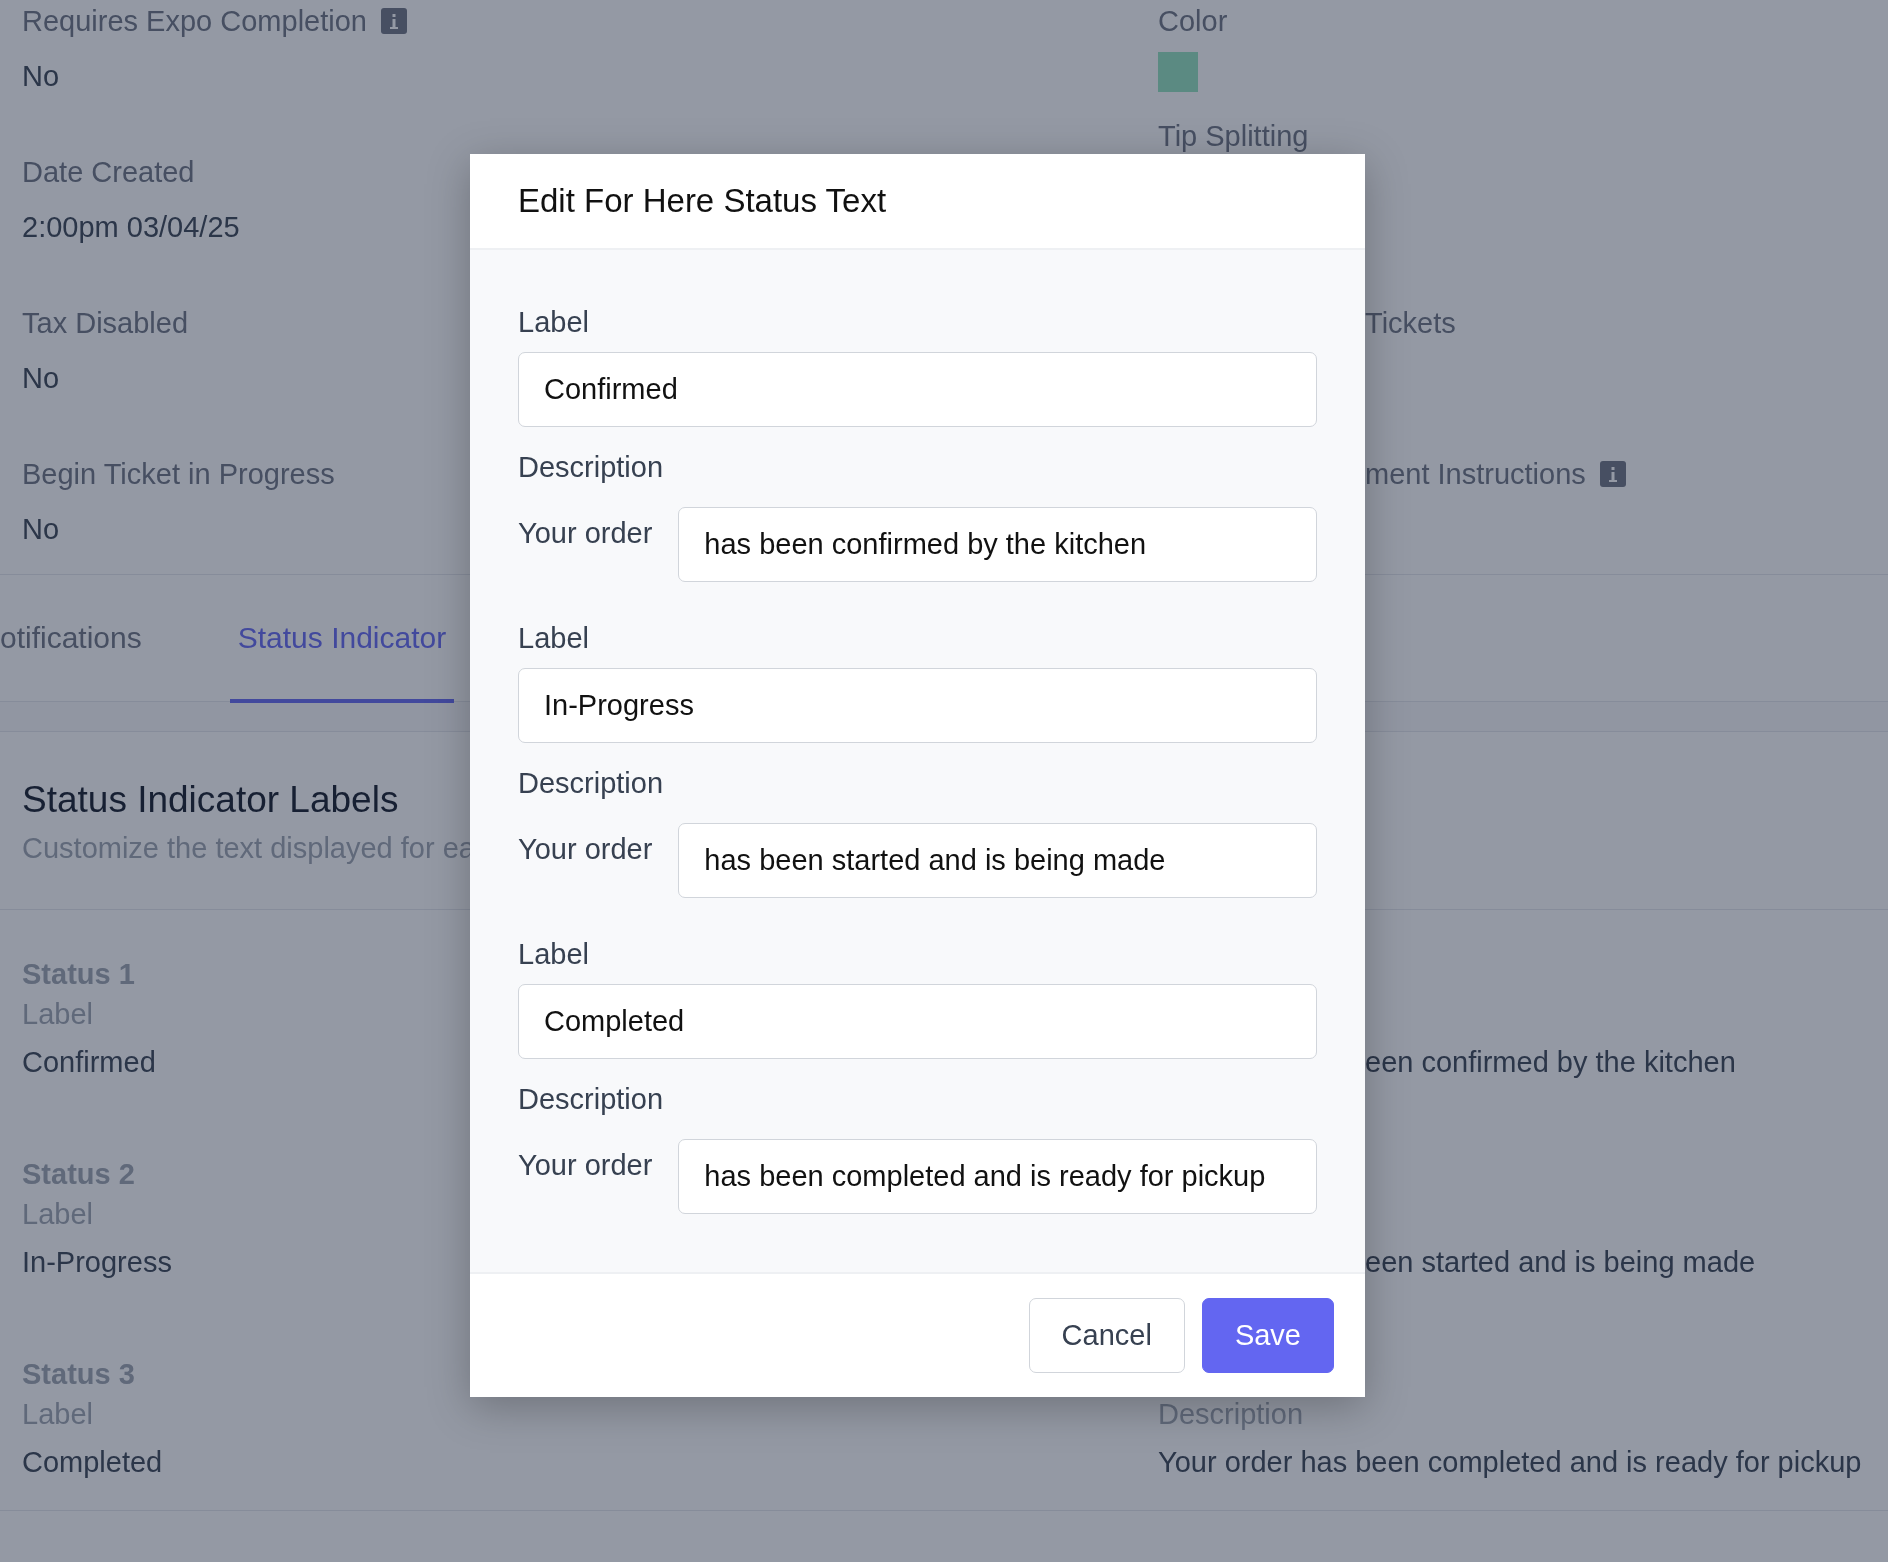 The image size is (1888, 1562). I want to click on field-label: Date Created, so click(108, 172).